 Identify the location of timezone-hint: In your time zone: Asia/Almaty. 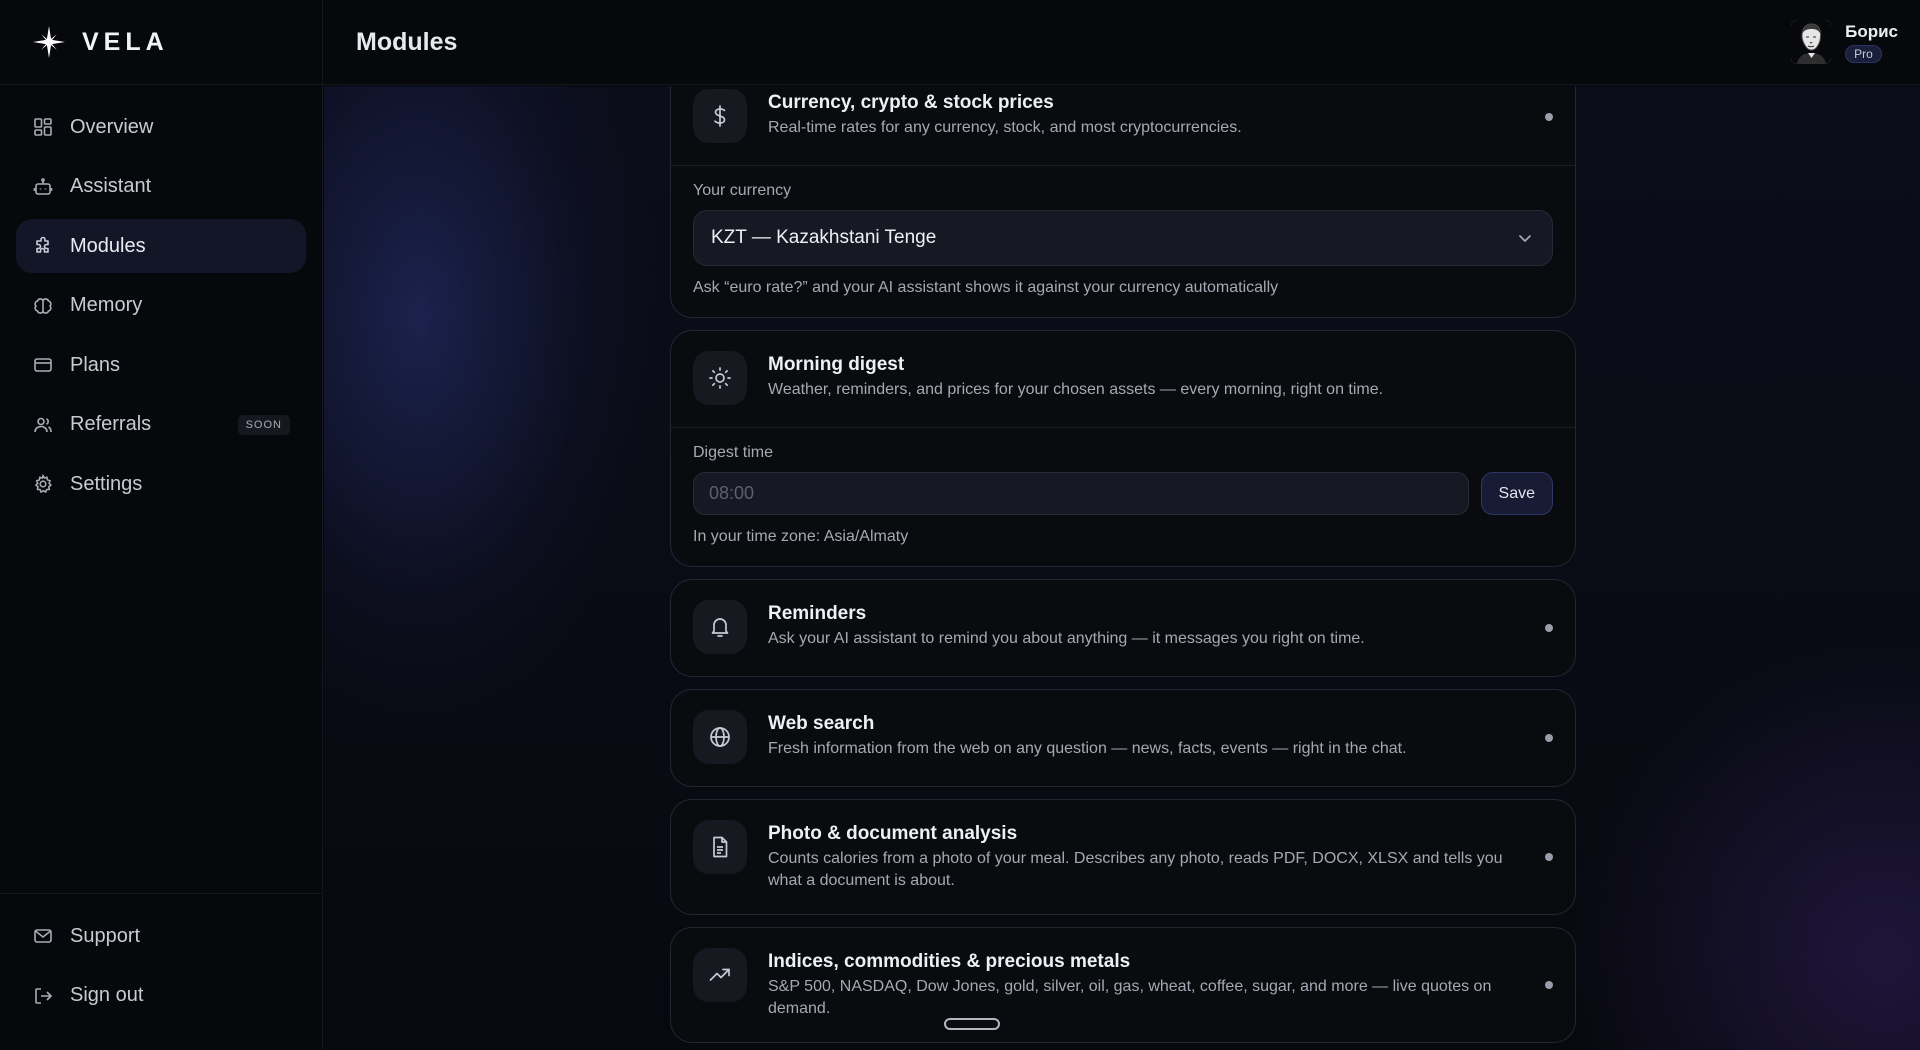
(801, 536).